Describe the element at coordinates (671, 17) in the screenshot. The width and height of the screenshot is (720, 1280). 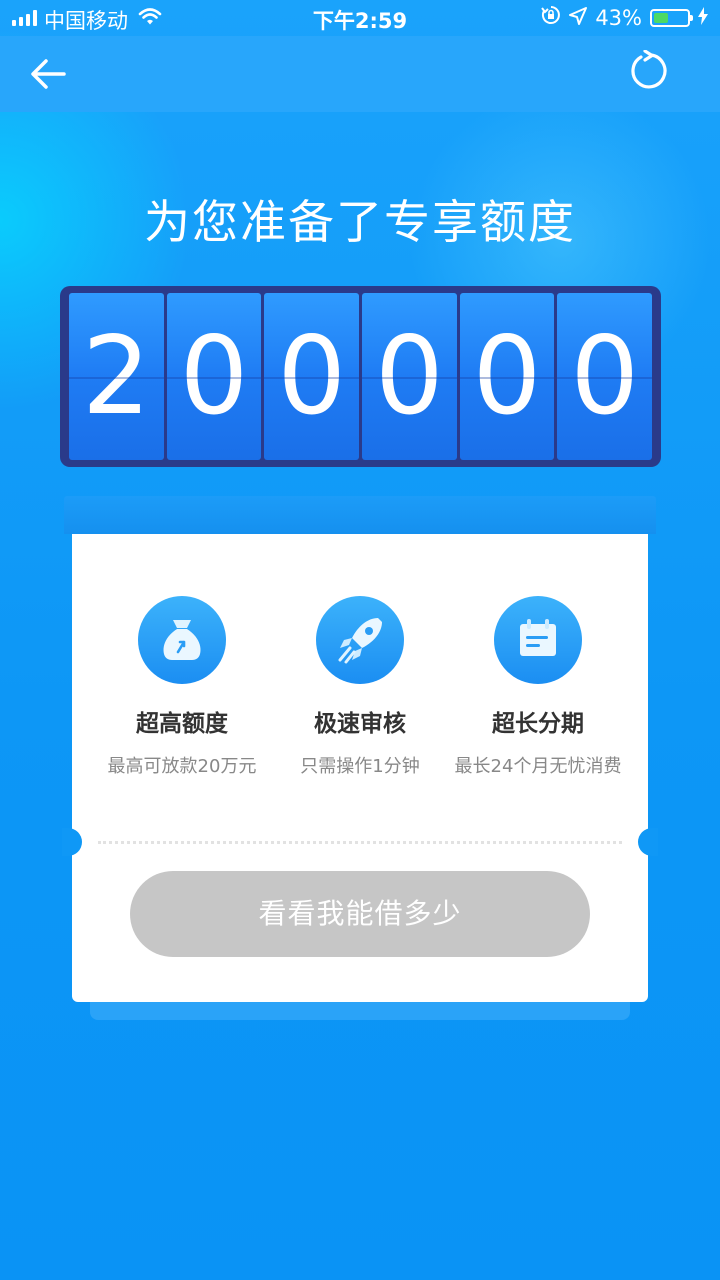
I see `battery-icon` at that location.